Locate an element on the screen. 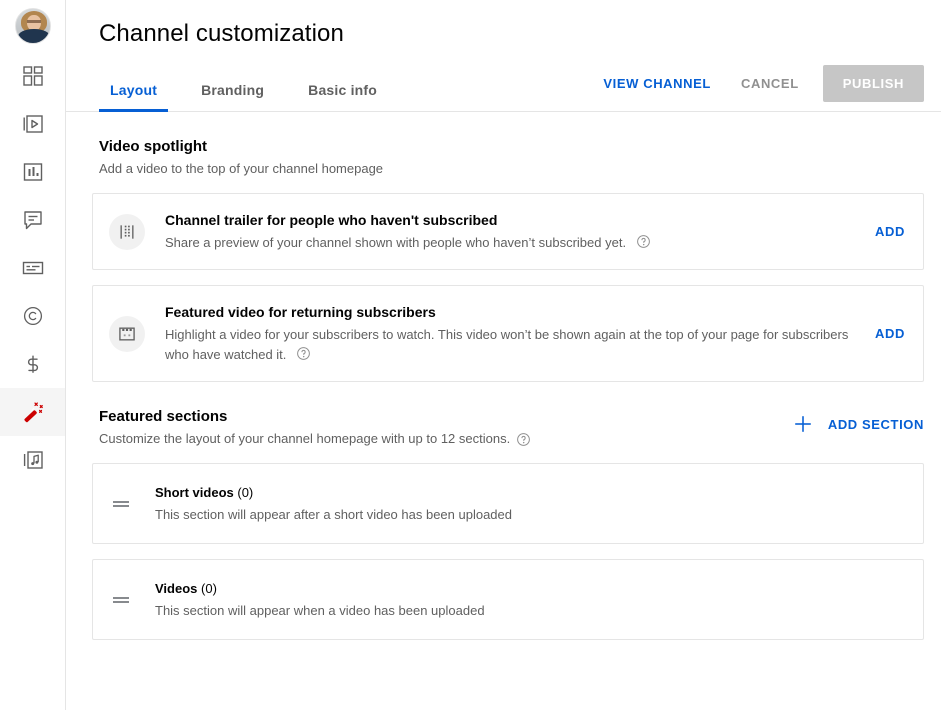 The height and width of the screenshot is (710, 941). analytics-bar-chart-icon is located at coordinates (32, 172).